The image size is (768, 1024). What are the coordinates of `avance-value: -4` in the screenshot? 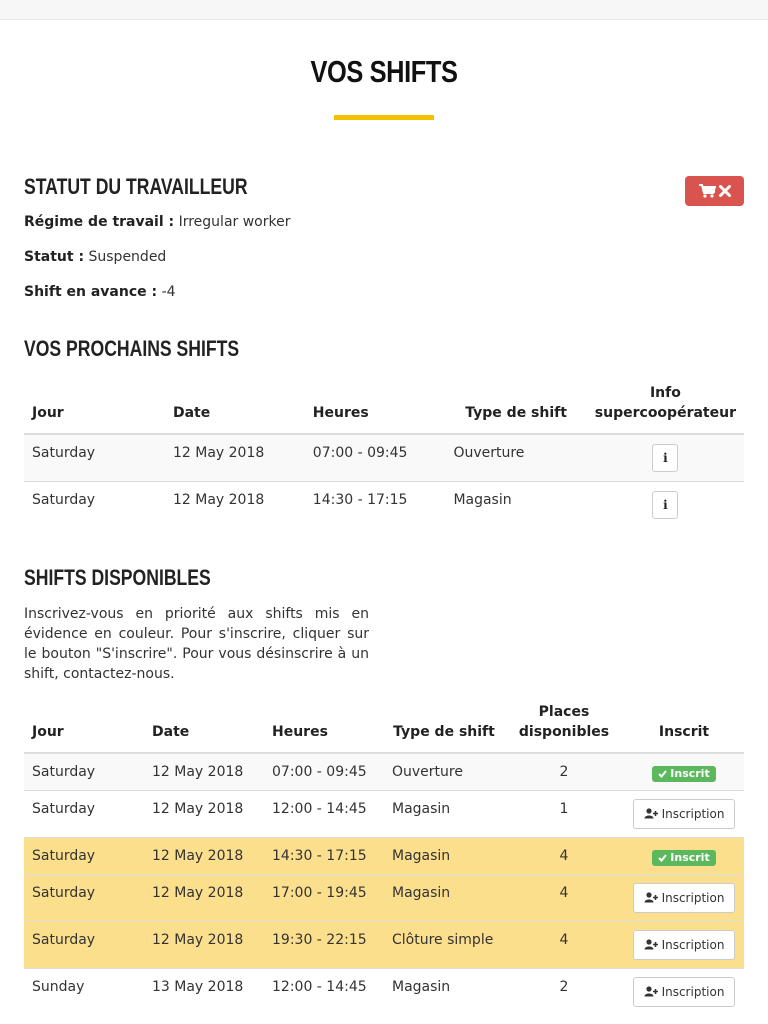 It's located at (168, 292).